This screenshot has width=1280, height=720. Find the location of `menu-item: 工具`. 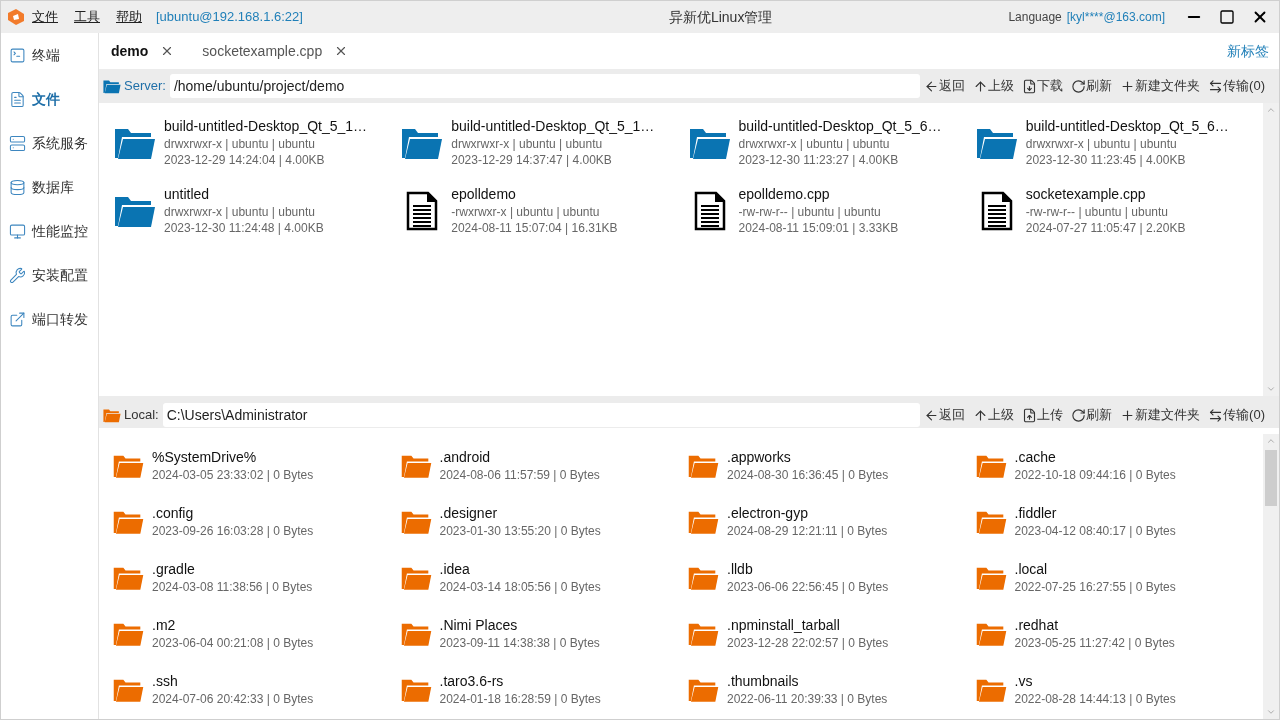

menu-item: 工具 is located at coordinates (87, 17).